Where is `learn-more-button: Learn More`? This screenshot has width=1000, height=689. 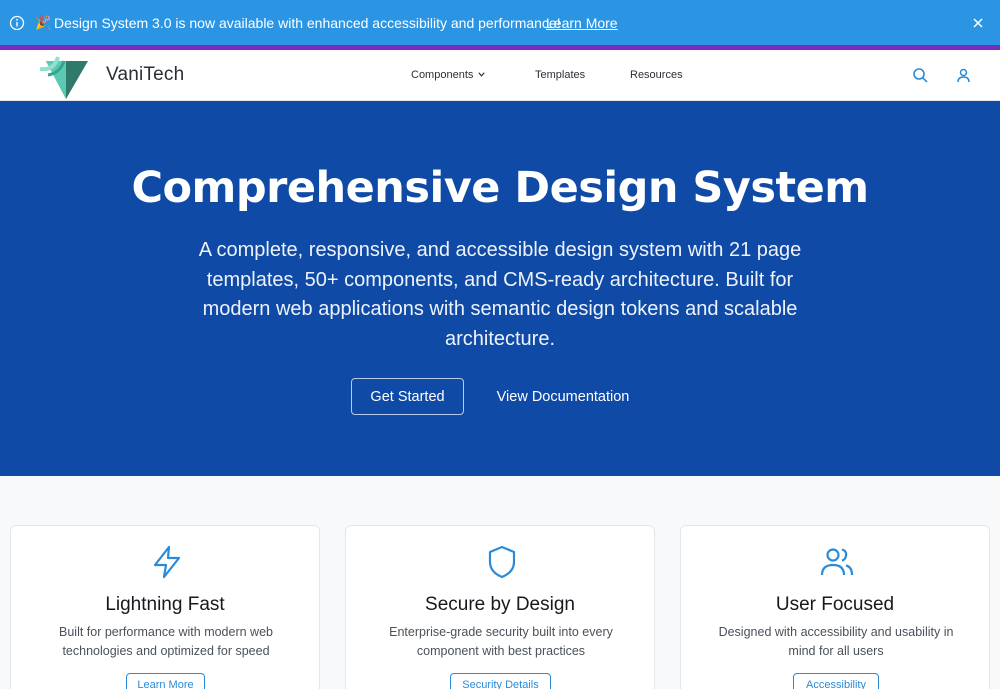
learn-more-button: Learn More is located at coordinates (165, 681).